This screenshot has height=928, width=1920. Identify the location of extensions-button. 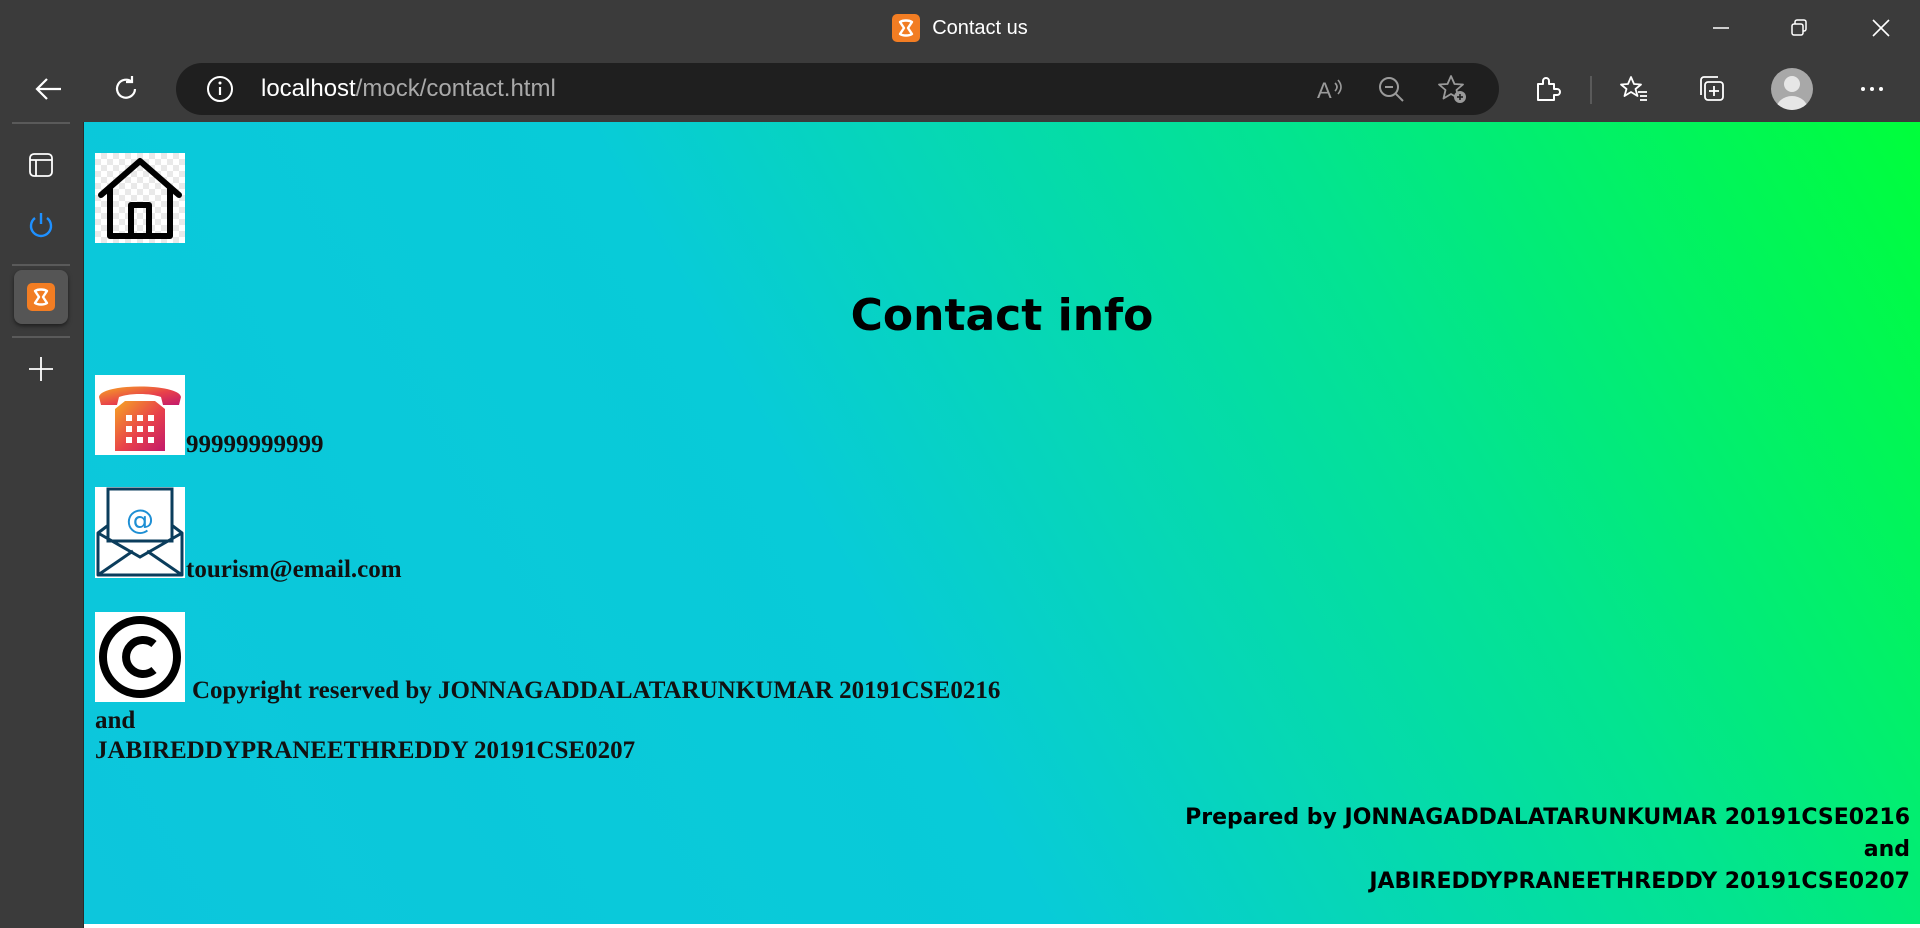
(1548, 89).